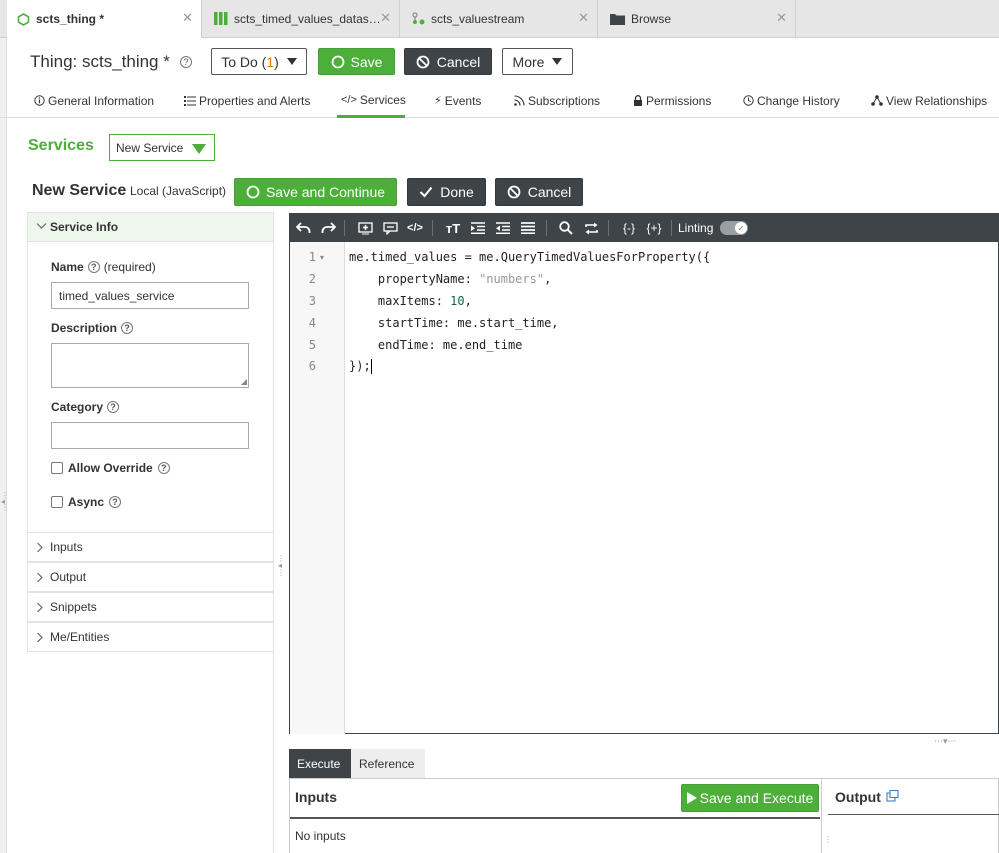 Image resolution: width=999 pixels, height=853 pixels. What do you see at coordinates (86, 502) in the screenshot?
I see `async-checkbox: Async ?` at bounding box center [86, 502].